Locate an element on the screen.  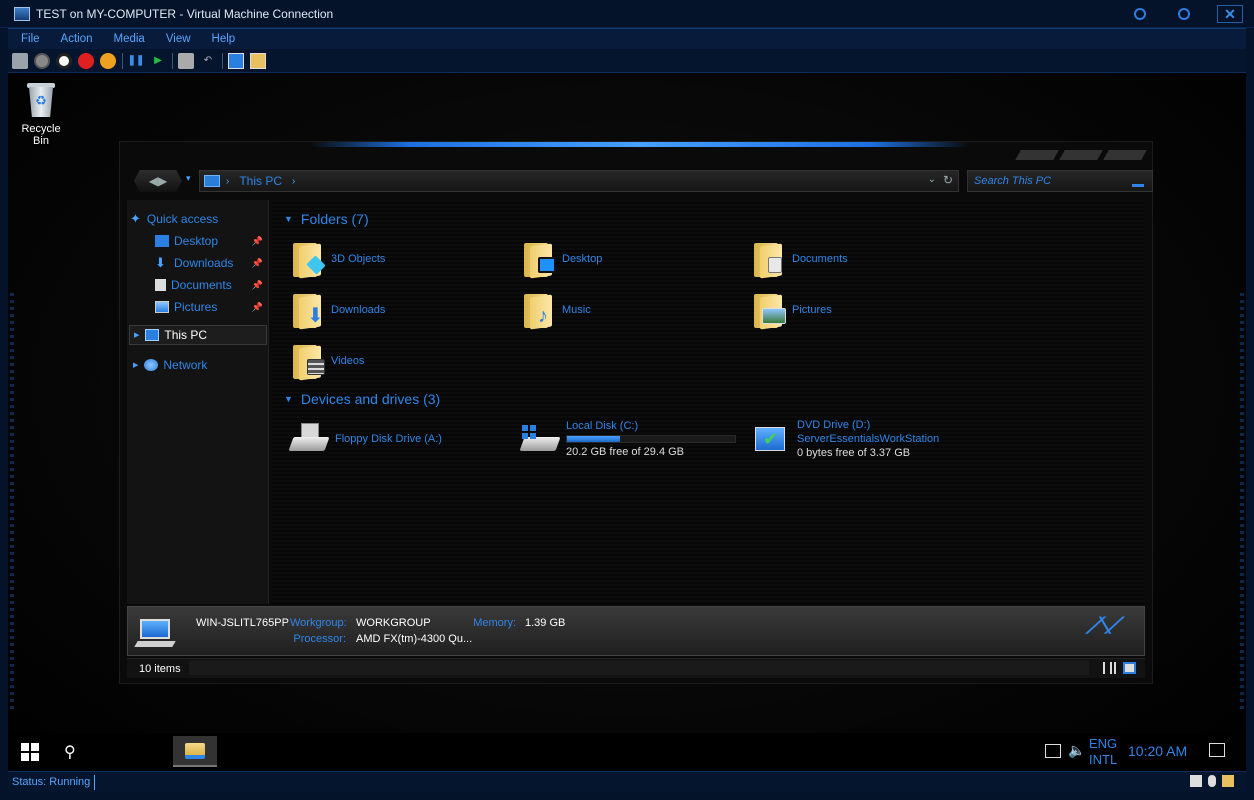
volume-icon: 🔈 is located at coordinates (1076, 750).